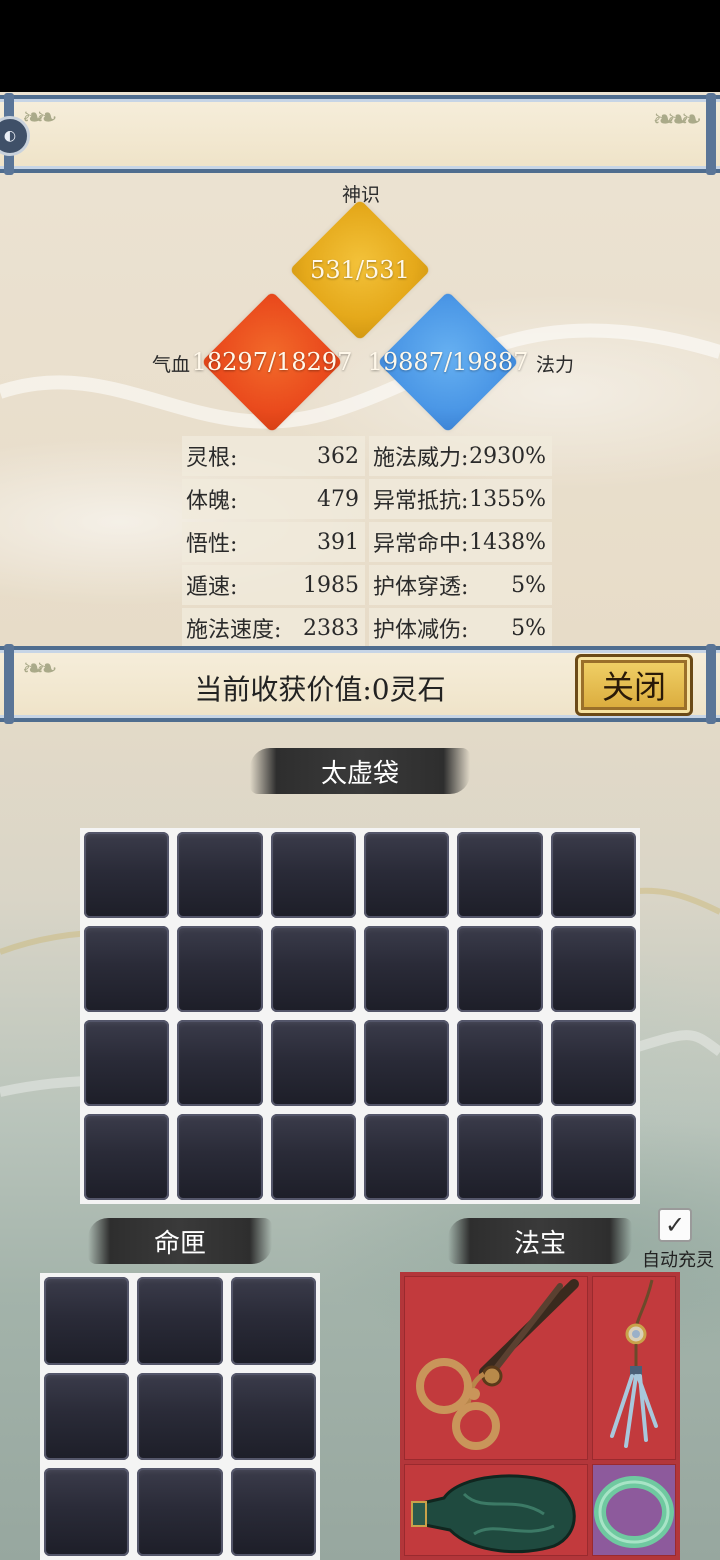 The height and width of the screenshot is (1560, 720). What do you see at coordinates (360, 771) in the screenshot?
I see `bag-title: 太虚袋` at bounding box center [360, 771].